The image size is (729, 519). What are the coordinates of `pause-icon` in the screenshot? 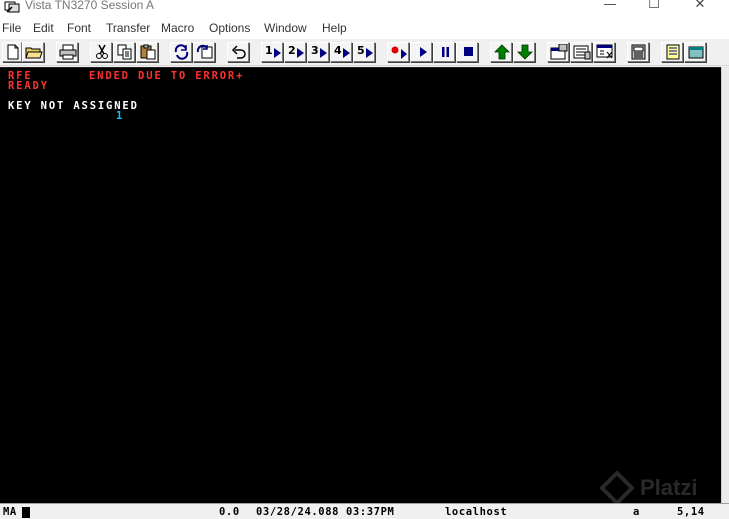 It's located at (445, 52).